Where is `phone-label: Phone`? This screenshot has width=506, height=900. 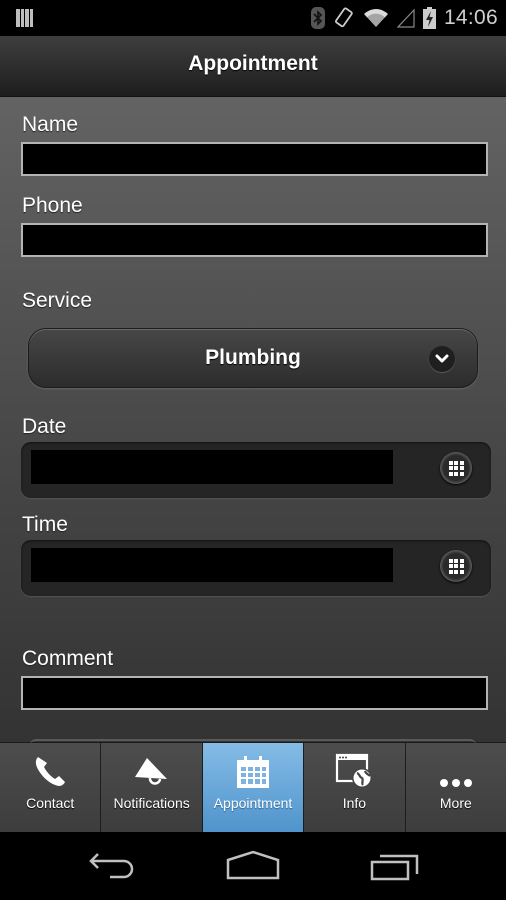
phone-label: Phone is located at coordinates (52, 205).